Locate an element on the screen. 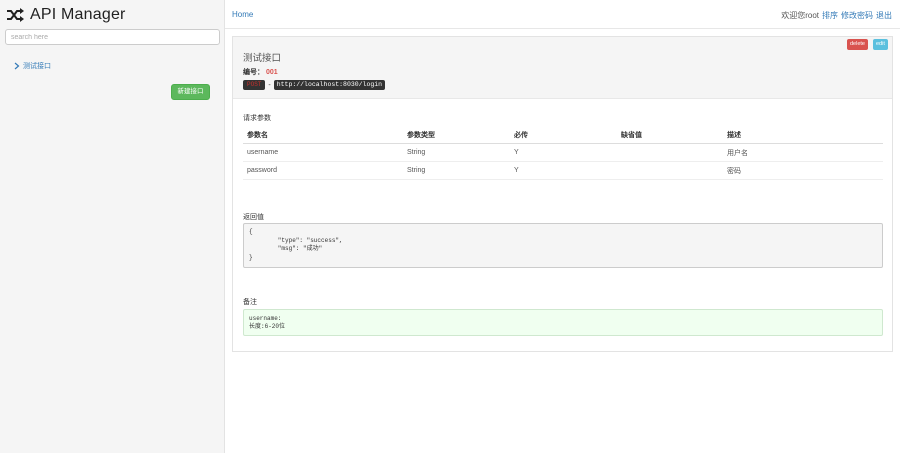 The width and height of the screenshot is (900, 453). column-header: 缺省值 is located at coordinates (670, 135).